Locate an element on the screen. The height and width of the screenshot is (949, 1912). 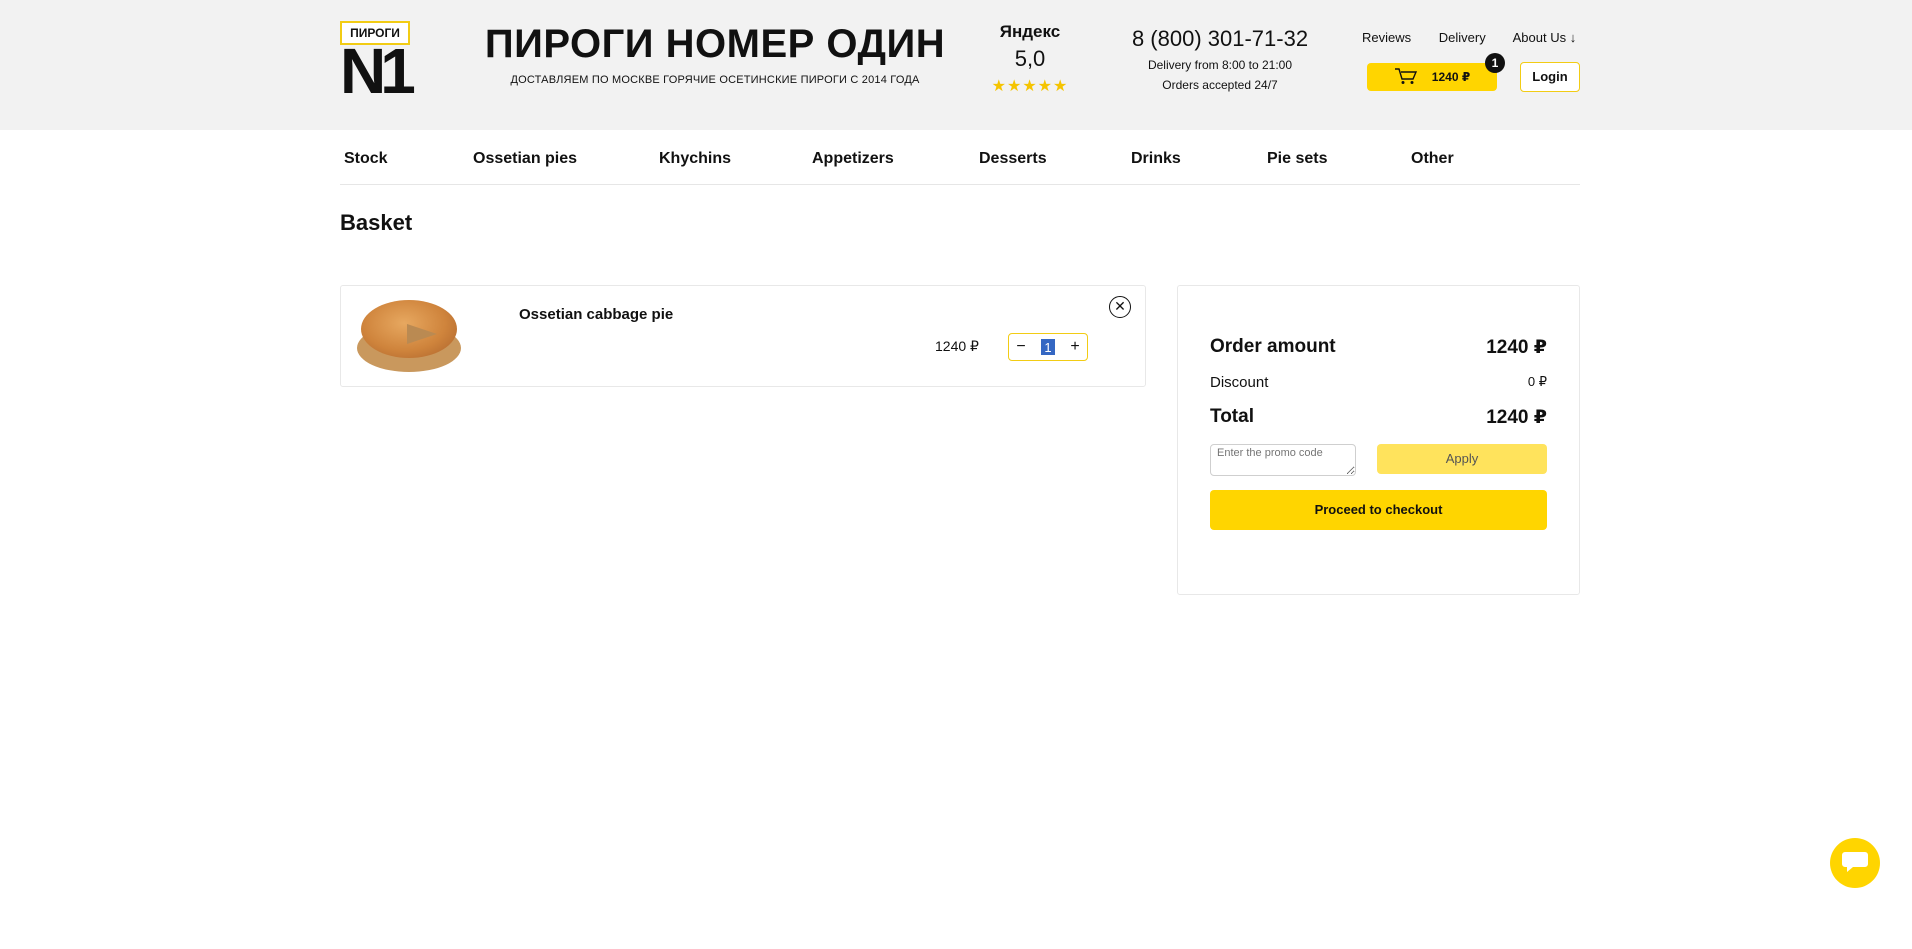
order-amount-value: 1240 ₽ is located at coordinates (1516, 347).